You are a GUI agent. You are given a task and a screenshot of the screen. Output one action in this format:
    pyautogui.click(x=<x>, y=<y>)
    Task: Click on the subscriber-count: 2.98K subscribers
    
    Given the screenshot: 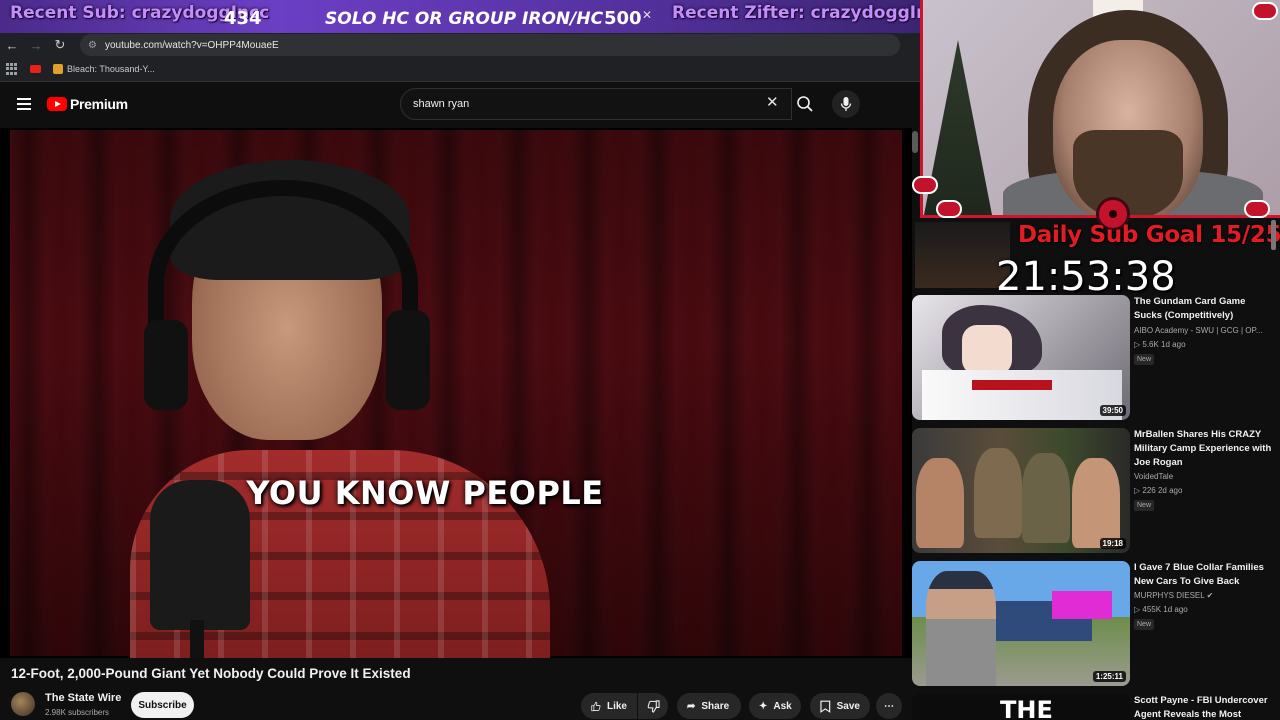 What is the action you would take?
    pyautogui.click(x=77, y=712)
    